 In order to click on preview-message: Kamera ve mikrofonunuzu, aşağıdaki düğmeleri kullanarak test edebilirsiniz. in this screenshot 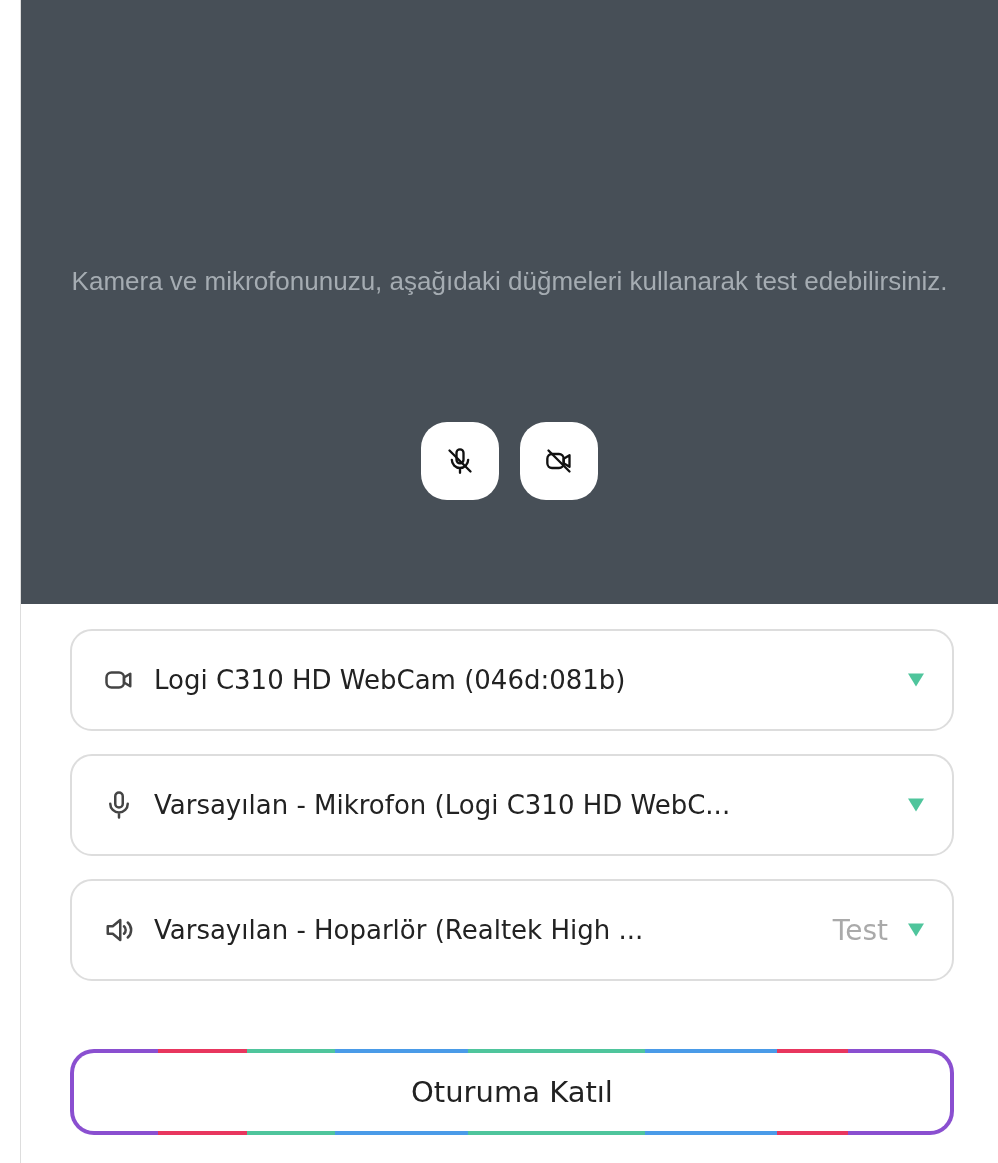, I will do `click(509, 281)`.